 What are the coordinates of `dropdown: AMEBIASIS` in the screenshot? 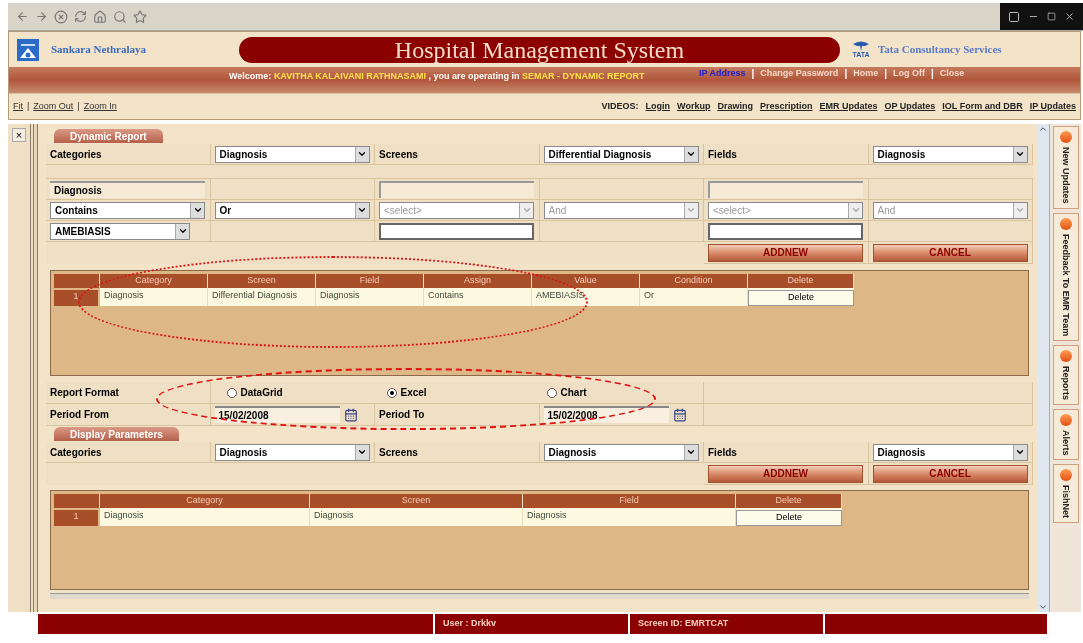 It's located at (120, 231).